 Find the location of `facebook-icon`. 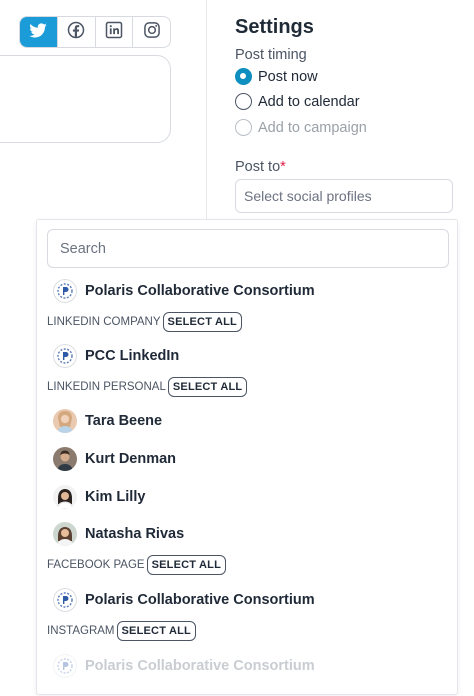

facebook-icon is located at coordinates (76, 32).